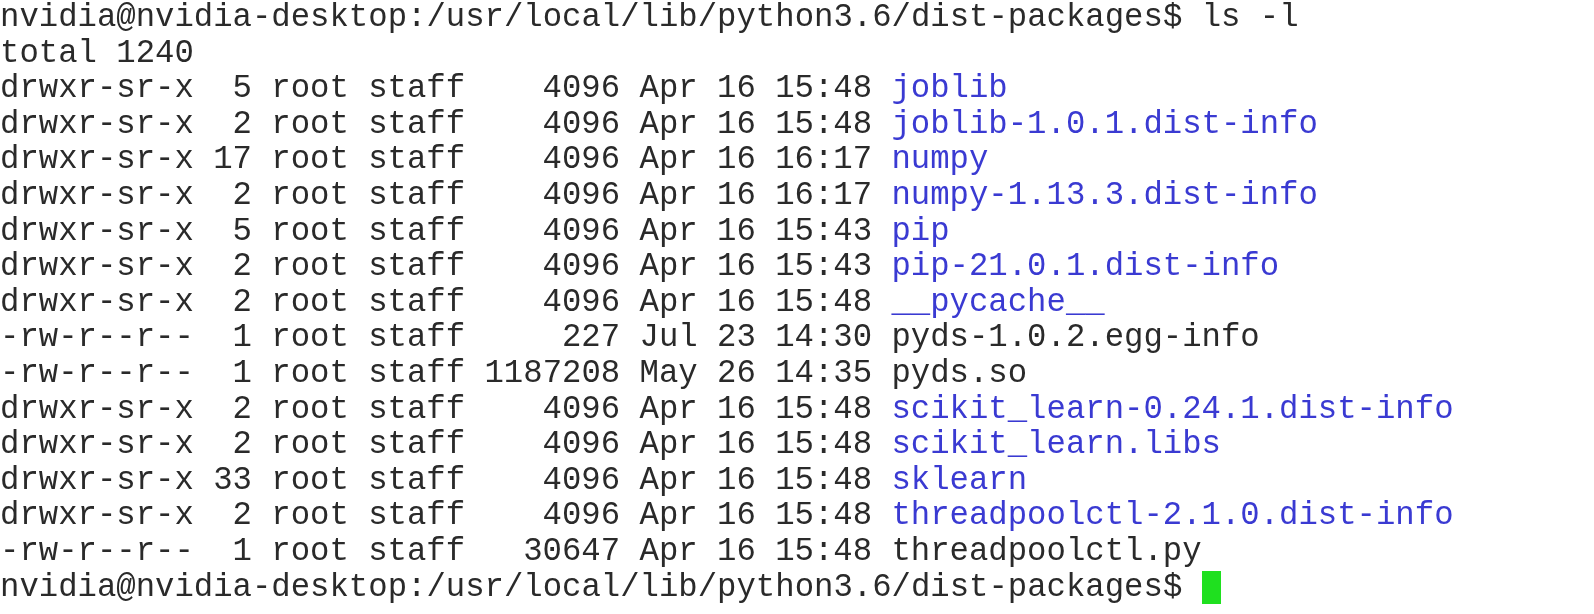 The width and height of the screenshot is (1594, 614). What do you see at coordinates (940, 160) in the screenshot?
I see `directory-name: numpy` at bounding box center [940, 160].